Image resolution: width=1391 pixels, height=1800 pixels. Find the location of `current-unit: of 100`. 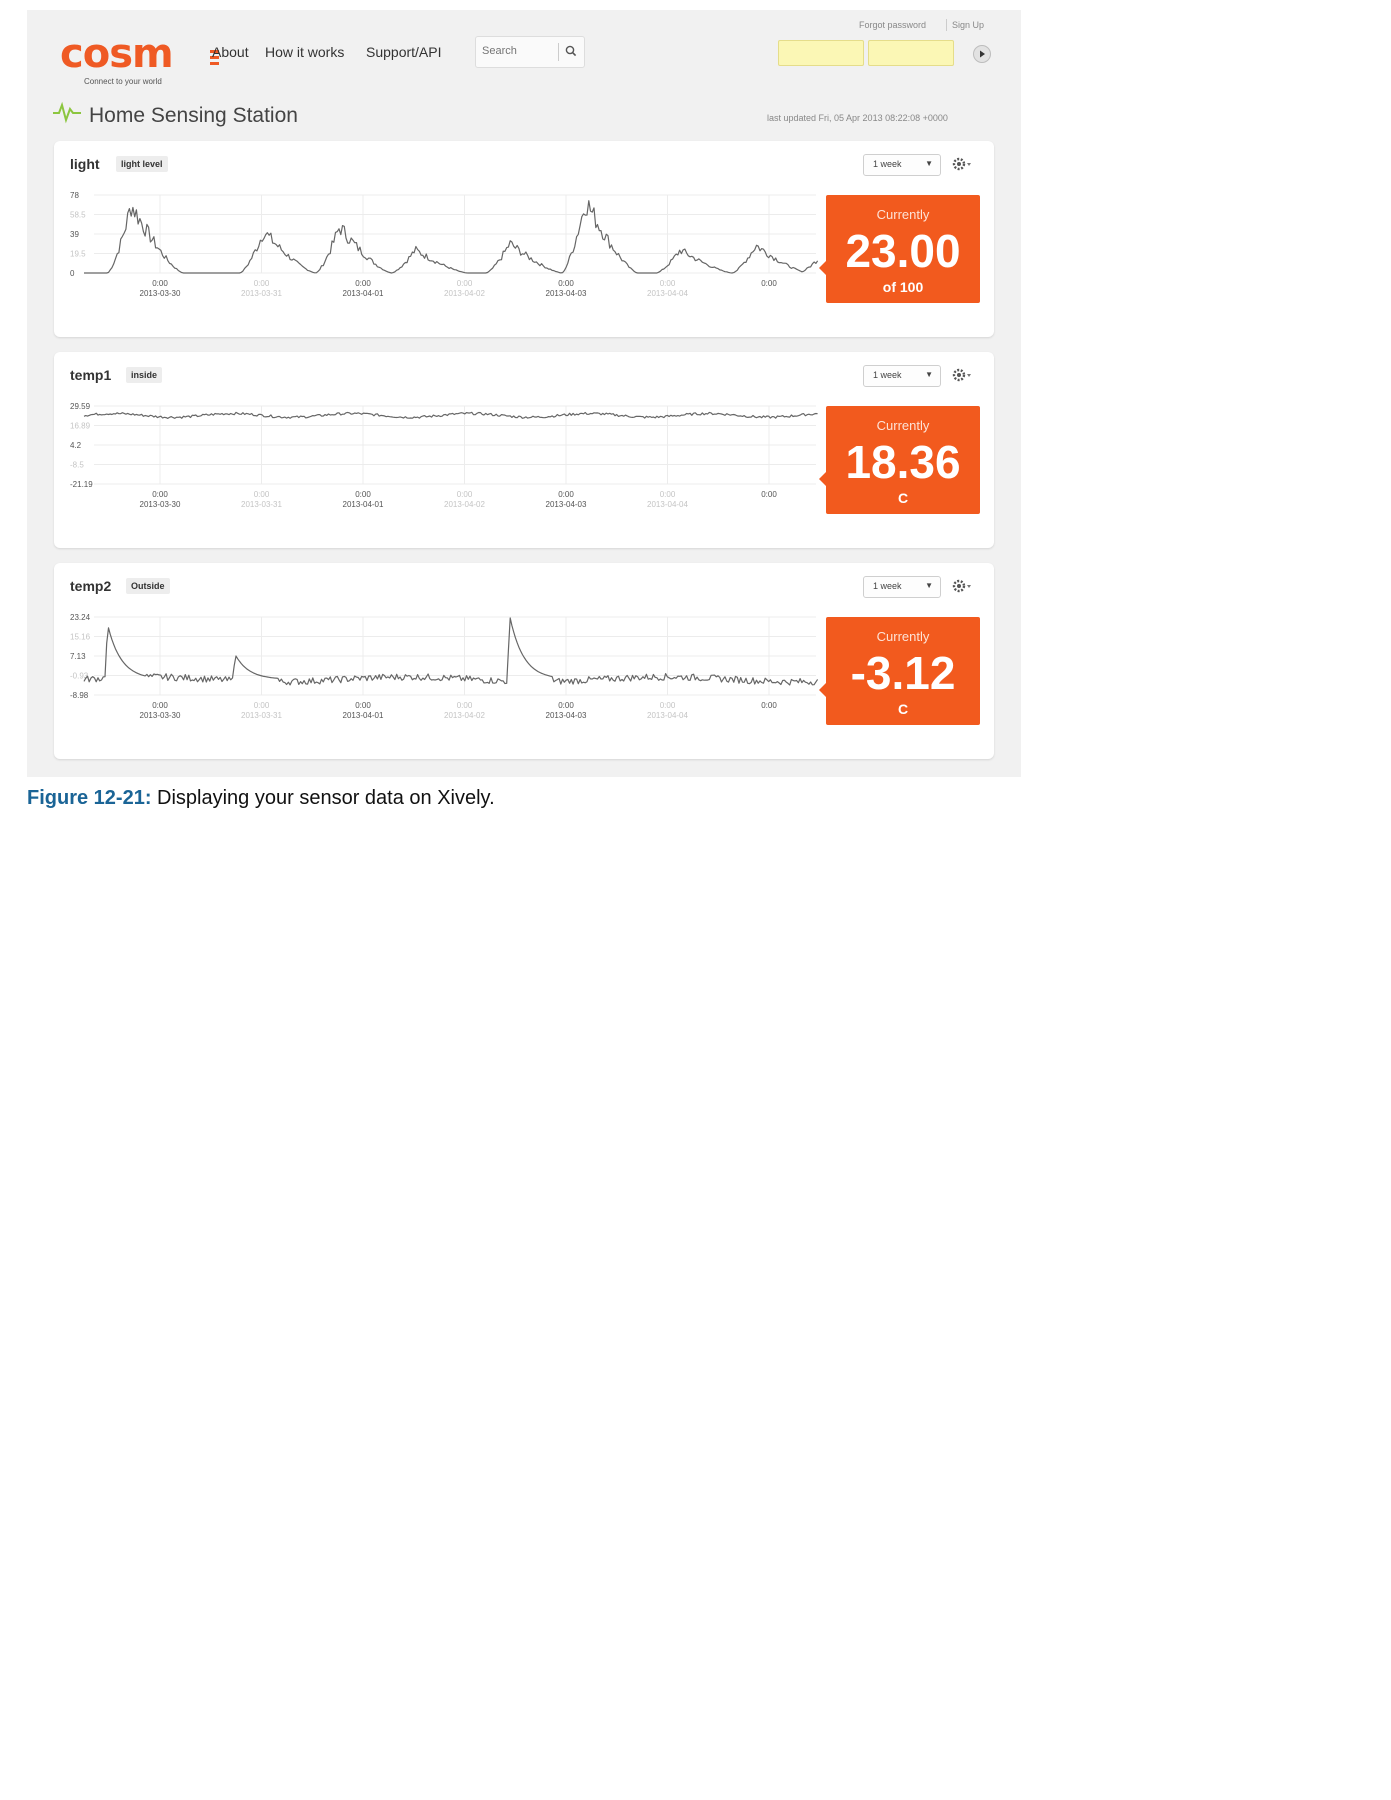

current-unit: of 100 is located at coordinates (903, 287).